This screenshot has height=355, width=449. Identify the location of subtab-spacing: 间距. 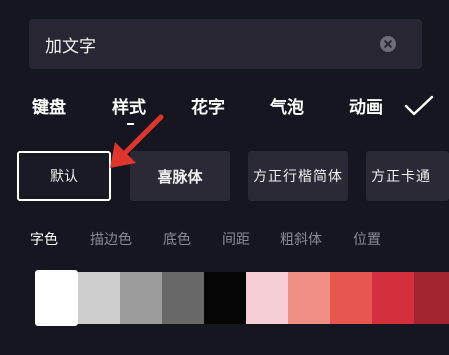
(236, 239).